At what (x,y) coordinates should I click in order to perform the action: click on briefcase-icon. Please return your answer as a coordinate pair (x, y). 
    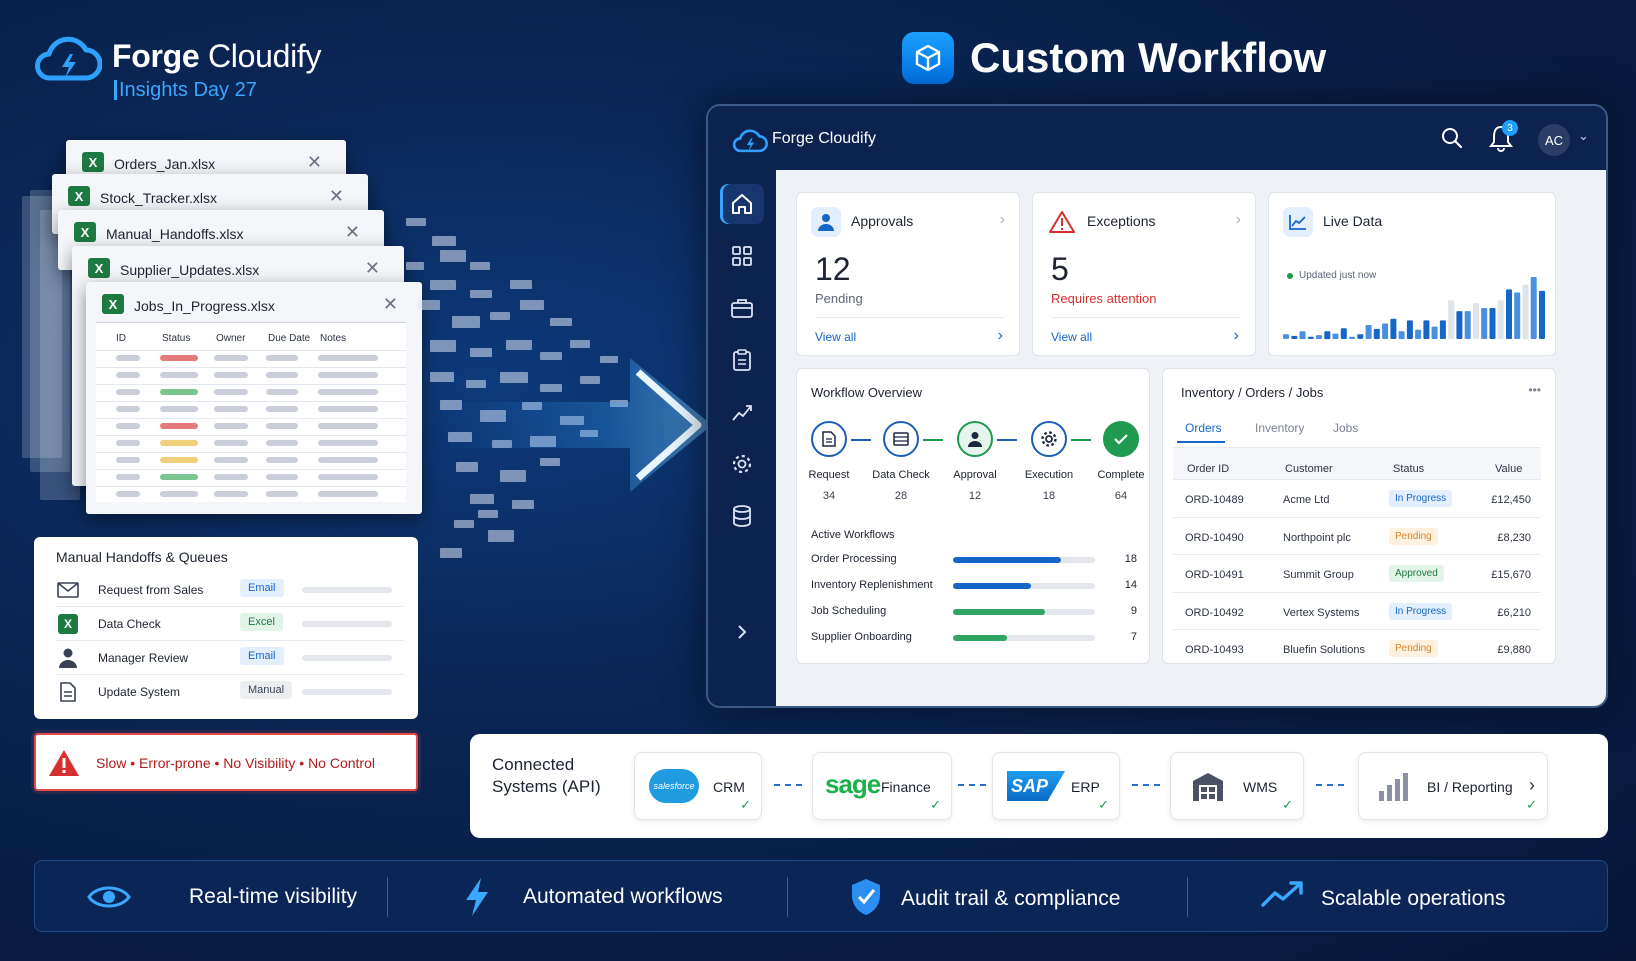
    Looking at the image, I should click on (742, 308).